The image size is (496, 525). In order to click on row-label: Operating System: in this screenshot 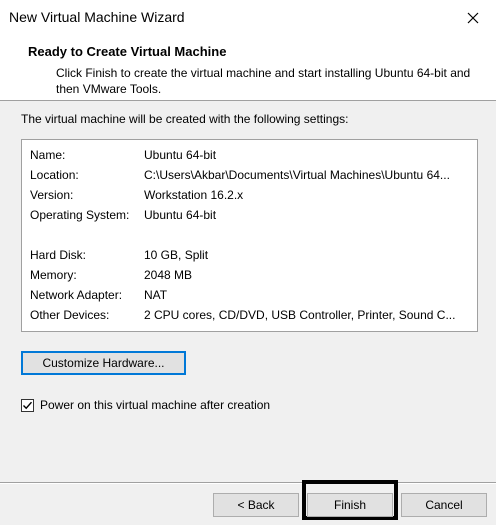, I will do `click(80, 215)`.